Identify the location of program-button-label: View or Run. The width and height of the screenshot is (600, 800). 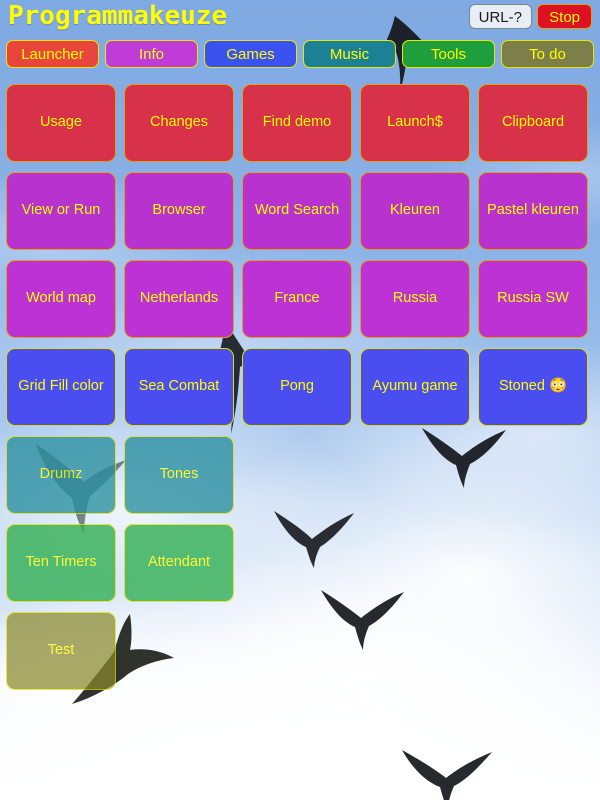
(61, 210).